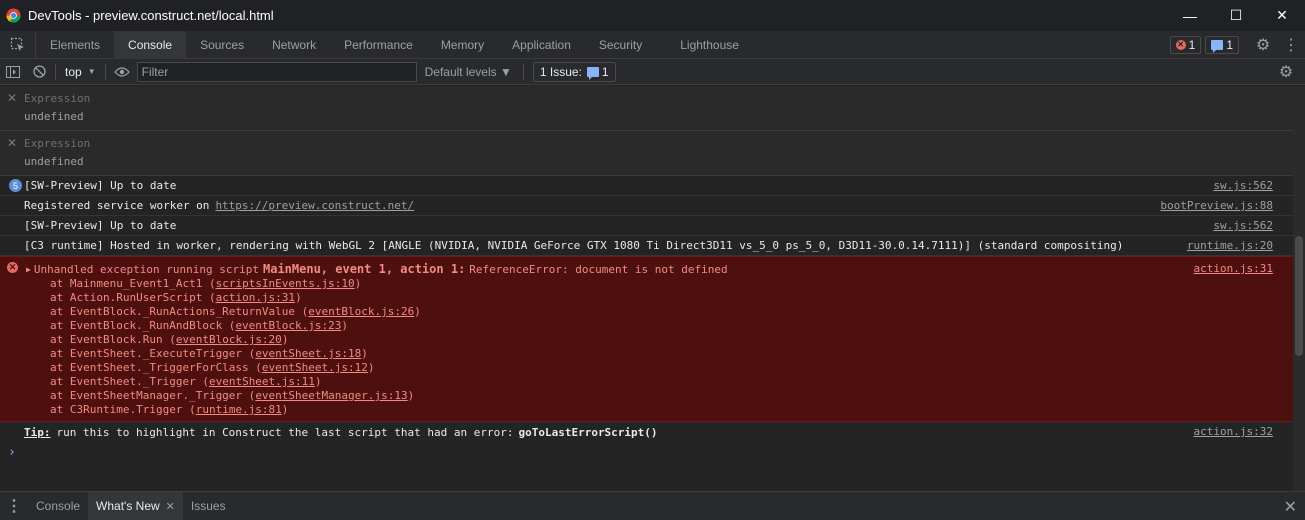  What do you see at coordinates (1299, 296) in the screenshot?
I see `scrollbar-thumb` at bounding box center [1299, 296].